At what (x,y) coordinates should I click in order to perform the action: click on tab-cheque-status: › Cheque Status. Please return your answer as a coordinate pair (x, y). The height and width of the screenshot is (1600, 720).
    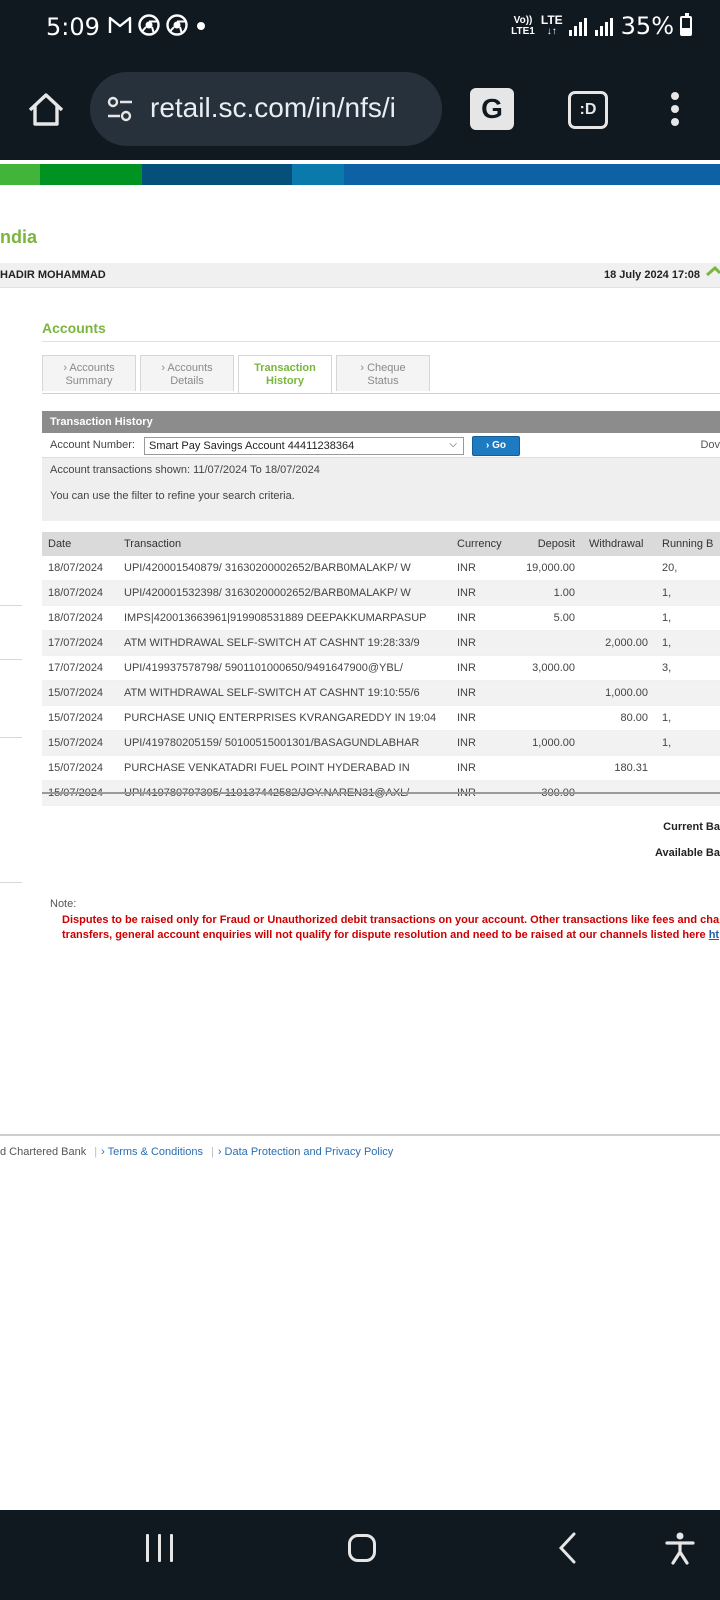
    Looking at the image, I should click on (383, 373).